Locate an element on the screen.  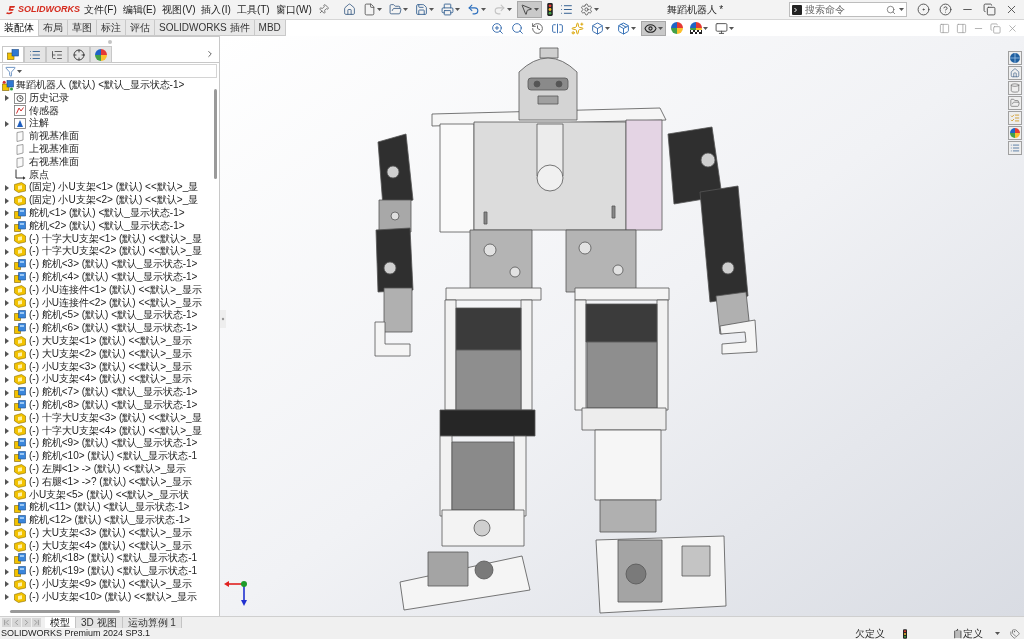
tree-item: 舵机<2> (默认) <默认_显示状态-1> is located at coordinates (106, 226).